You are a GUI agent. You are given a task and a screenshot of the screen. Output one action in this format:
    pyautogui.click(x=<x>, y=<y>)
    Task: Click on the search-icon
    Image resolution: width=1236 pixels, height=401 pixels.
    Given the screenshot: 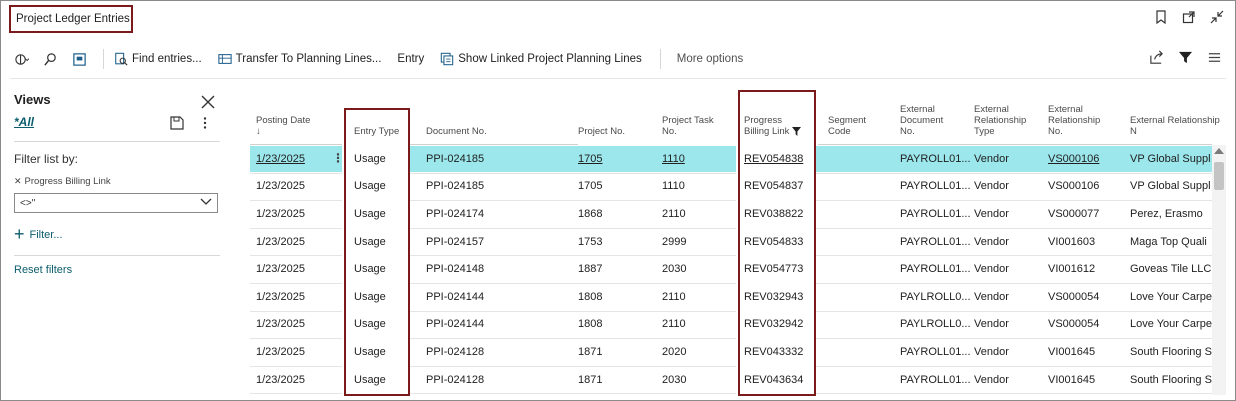 What is the action you would take?
    pyautogui.click(x=50, y=59)
    